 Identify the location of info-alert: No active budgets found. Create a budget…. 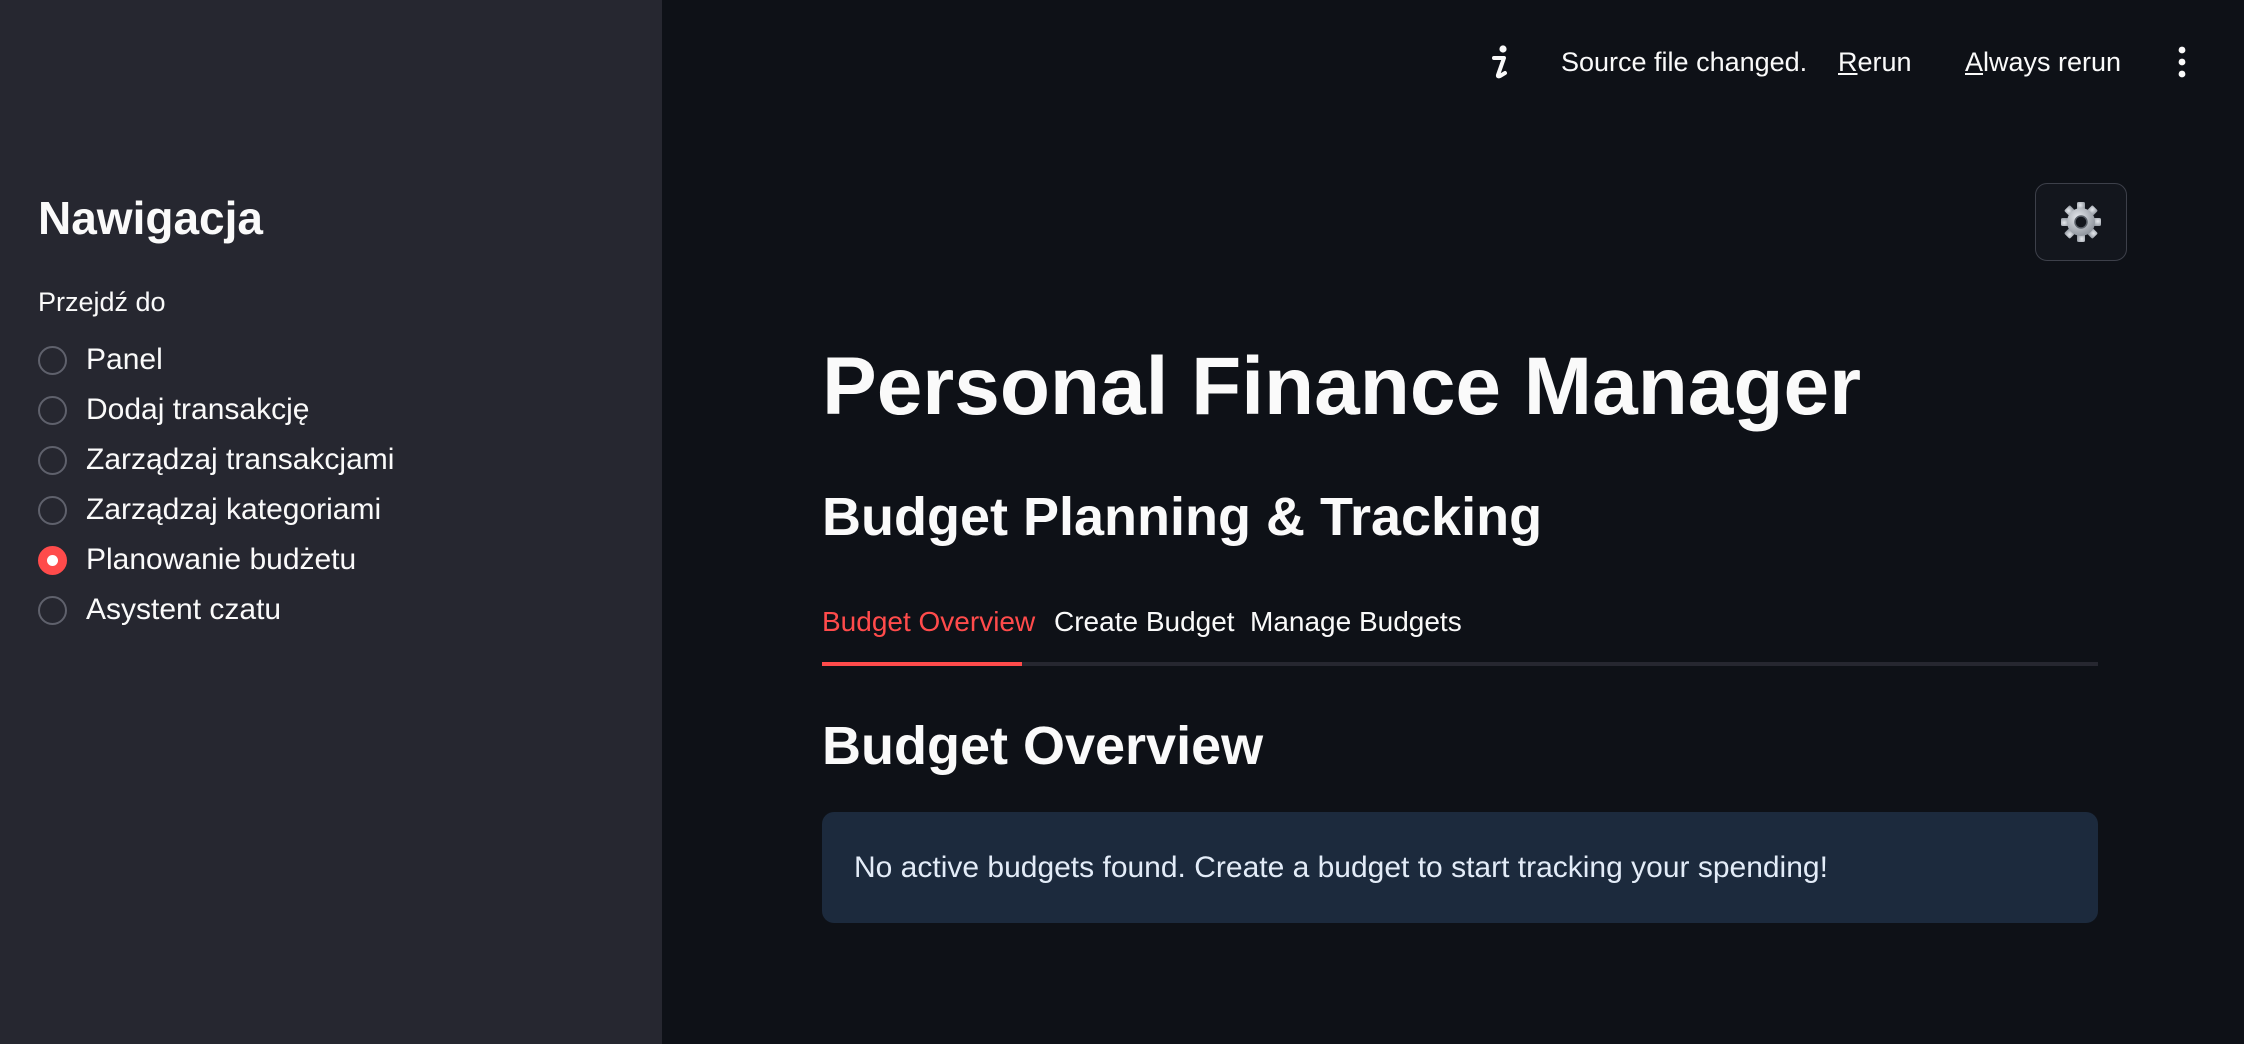
(1460, 867).